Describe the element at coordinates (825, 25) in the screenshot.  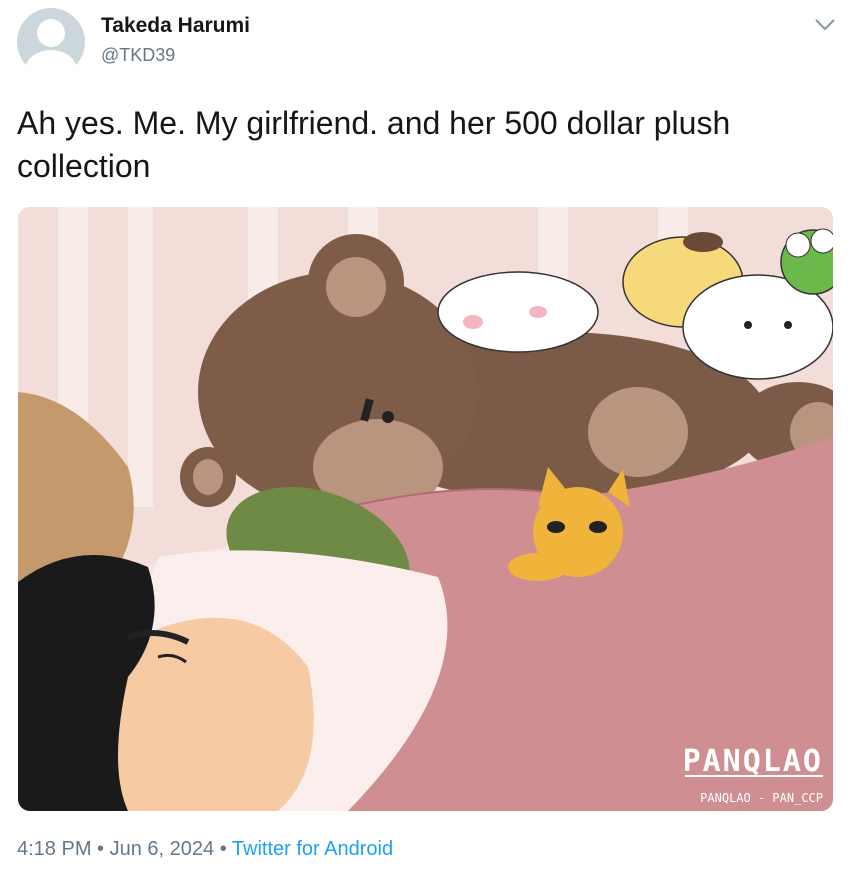
I see `chevron-down-icon` at that location.